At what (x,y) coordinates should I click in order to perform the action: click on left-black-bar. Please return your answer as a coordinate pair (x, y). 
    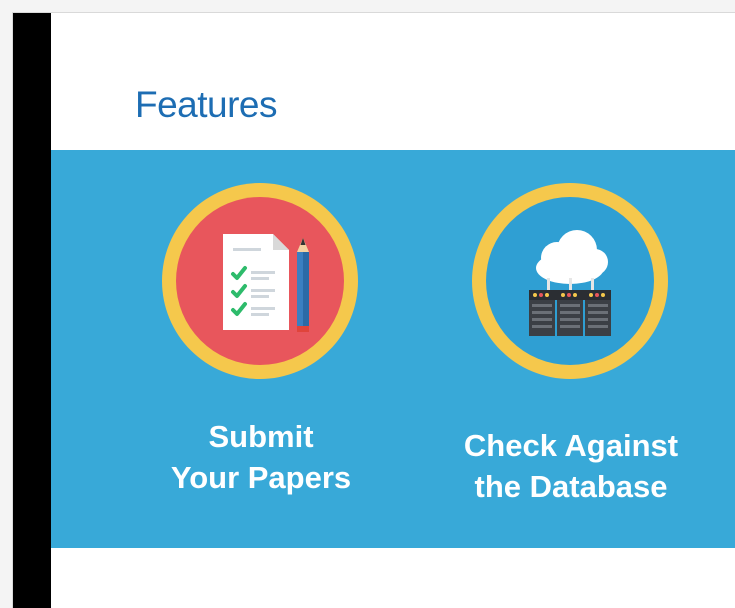
    Looking at the image, I should click on (32, 310).